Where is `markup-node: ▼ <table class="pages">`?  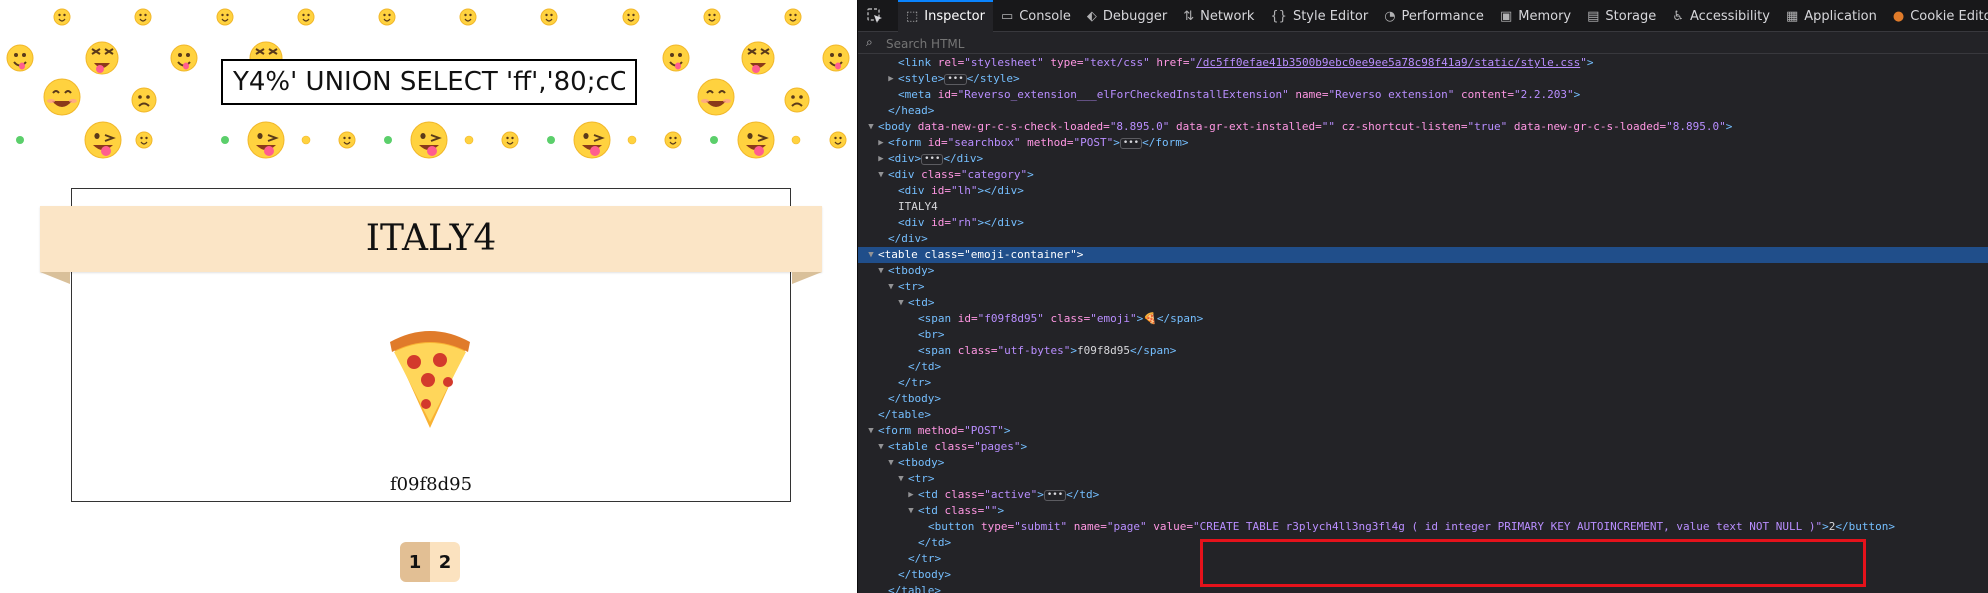
markup-node: ▼ <table class="pages"> is located at coordinates (1423, 447).